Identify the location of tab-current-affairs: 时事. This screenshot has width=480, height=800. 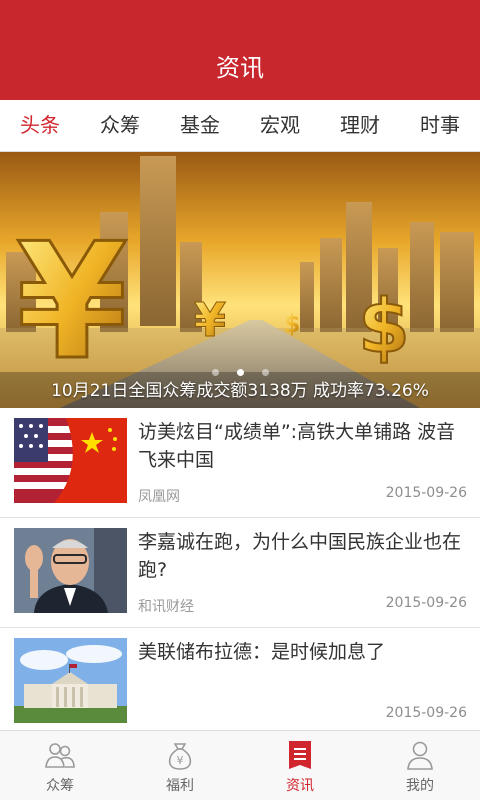
(440, 125).